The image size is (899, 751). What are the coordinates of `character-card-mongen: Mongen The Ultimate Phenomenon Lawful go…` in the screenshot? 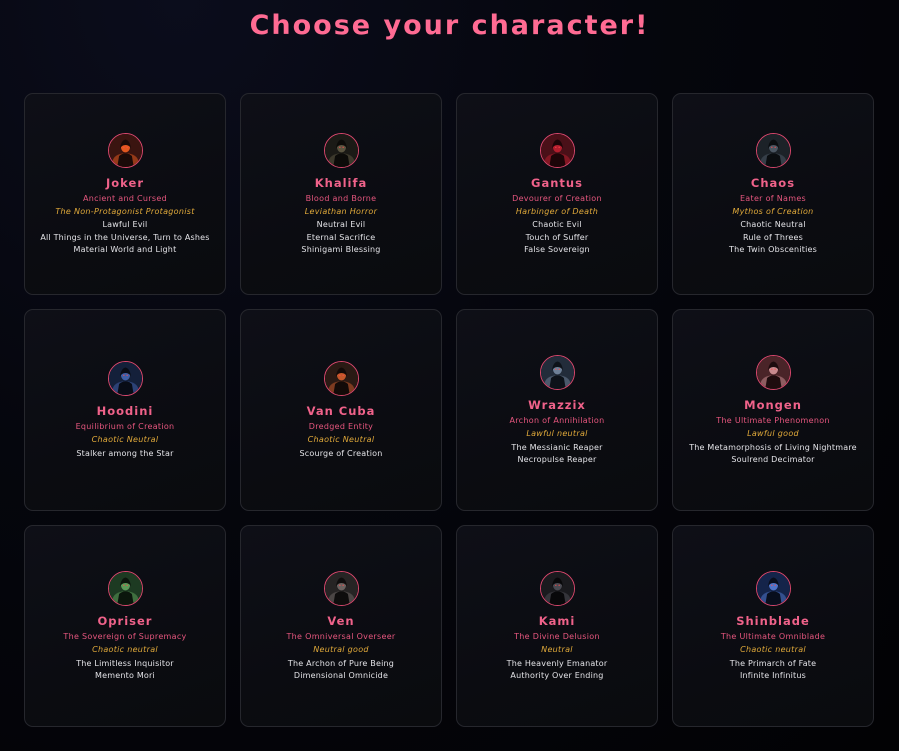 It's located at (773, 410).